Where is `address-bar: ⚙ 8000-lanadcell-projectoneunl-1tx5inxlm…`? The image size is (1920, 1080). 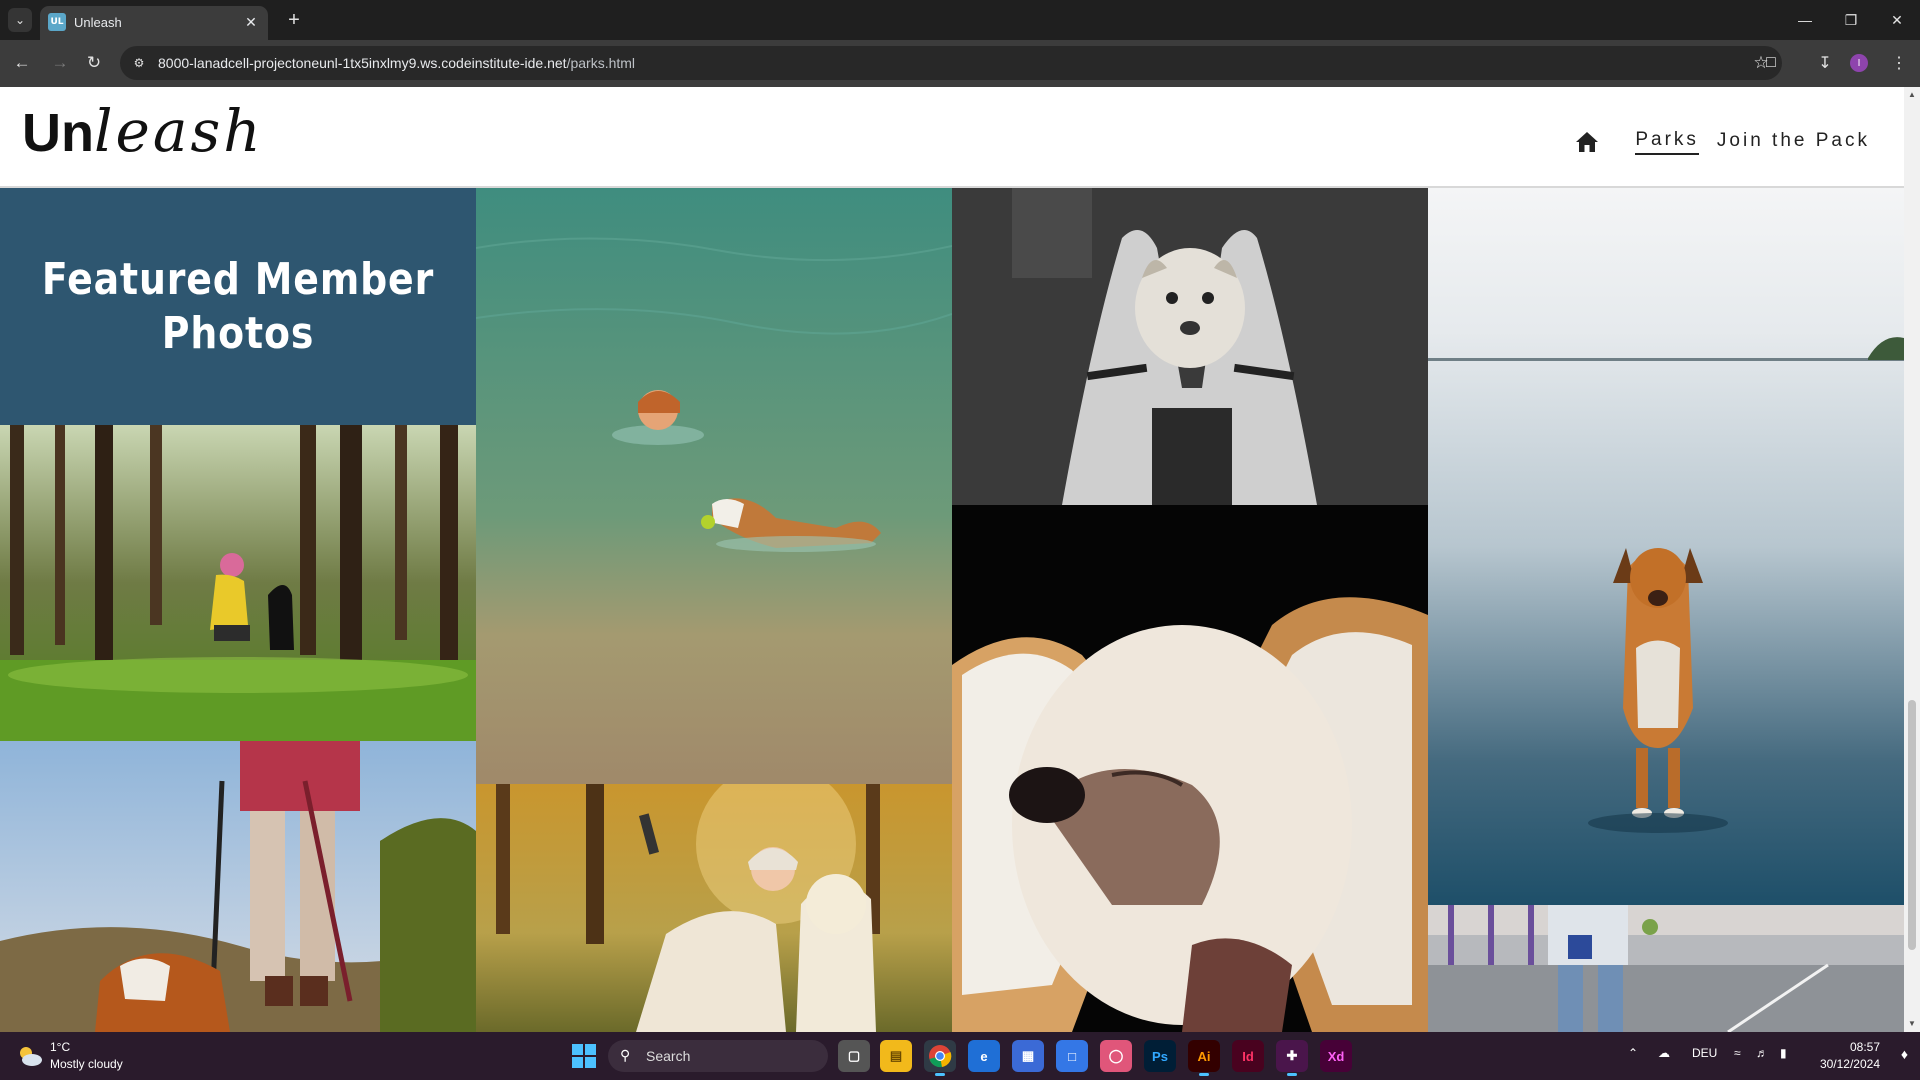
address-bar: ⚙ 8000-lanadcell-projectoneunl-1tx5inxlm… is located at coordinates (951, 63).